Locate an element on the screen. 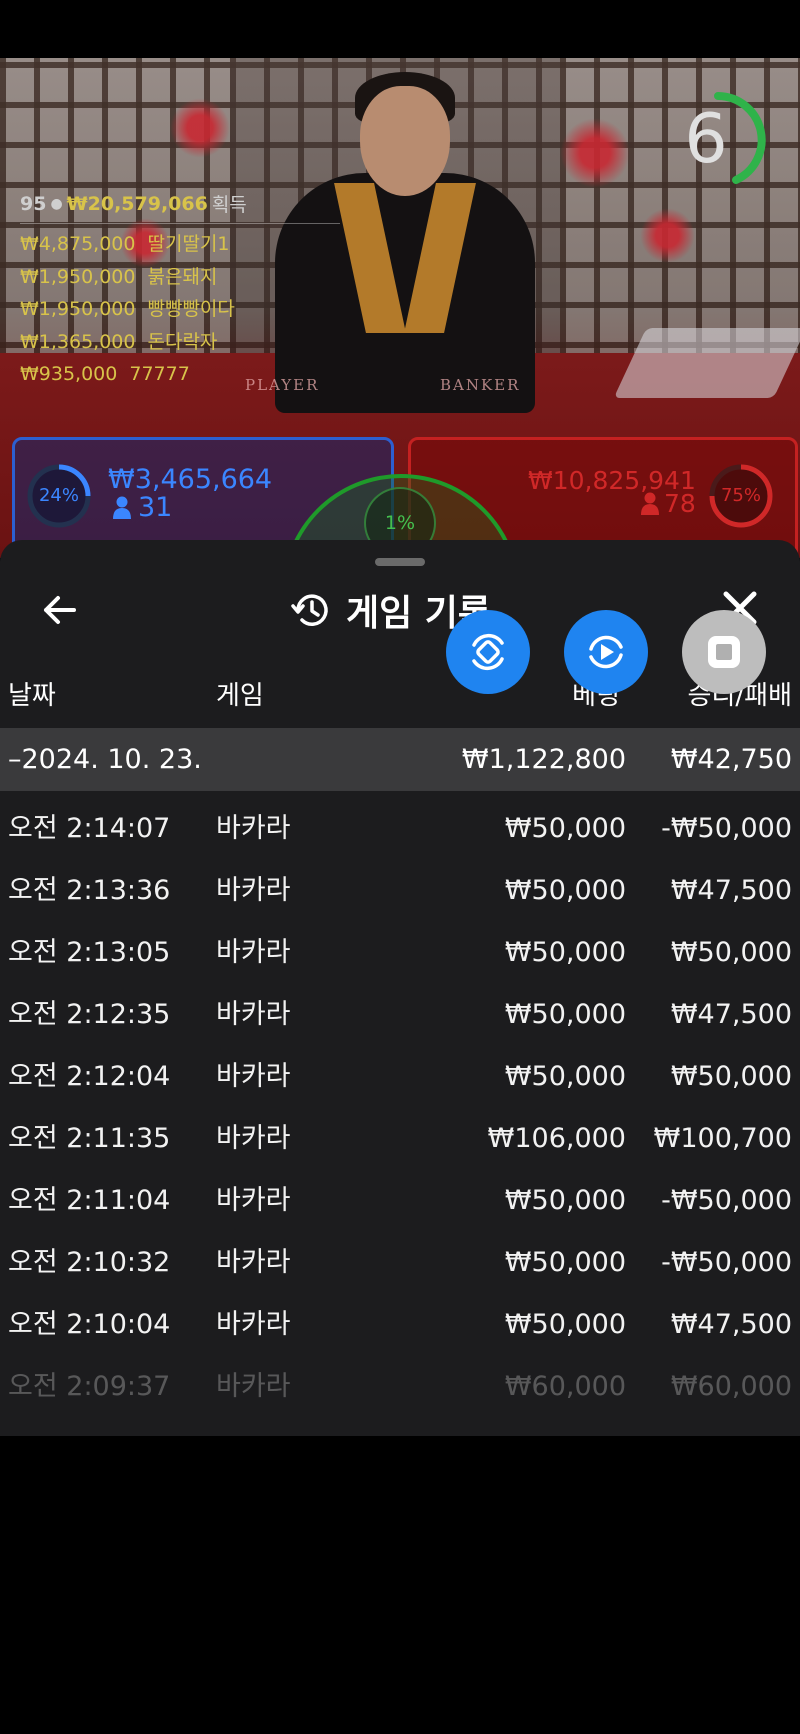 Image resolution: width=800 pixels, height=1734 pixels. winners-header: 95 ● ₩20,579,066 획득 is located at coordinates (185, 203).